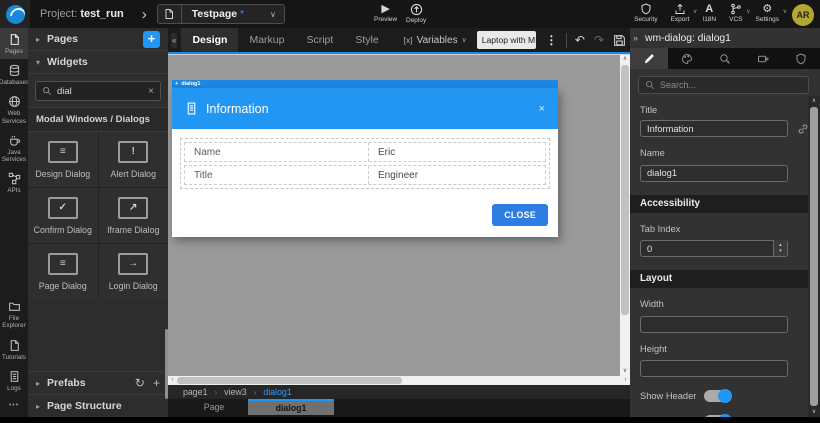 The height and width of the screenshot is (423, 820). I want to click on widget-search: ×, so click(98, 91).